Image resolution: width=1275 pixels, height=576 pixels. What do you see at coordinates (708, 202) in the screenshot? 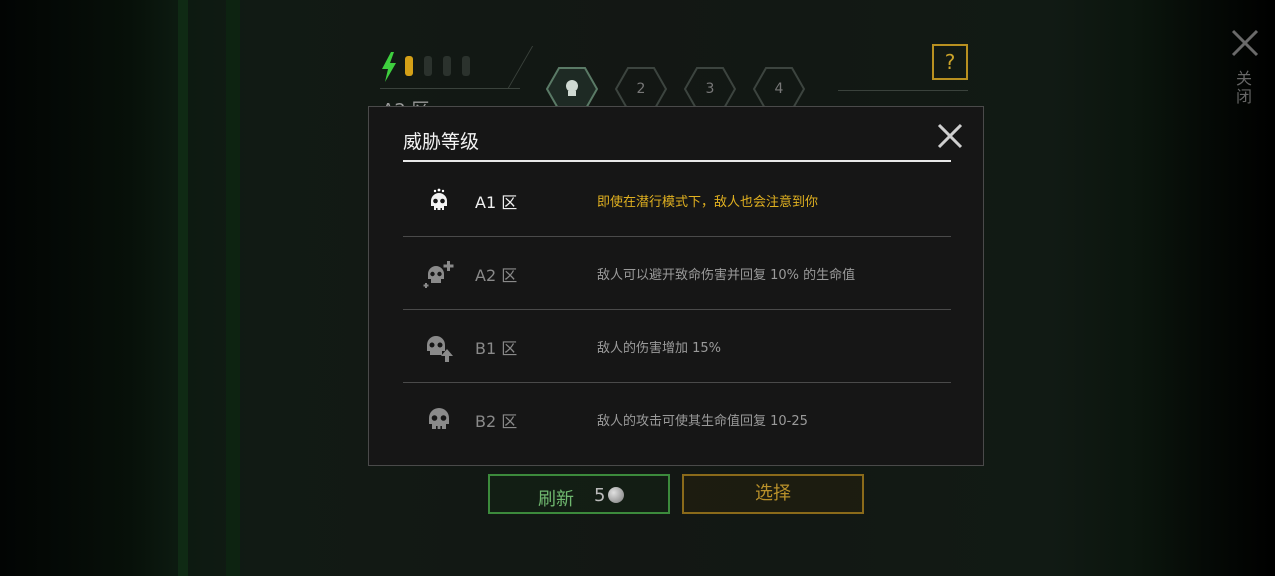
I see `zone-description: 即使在潜行模式下，敌人也会注意到你` at bounding box center [708, 202].